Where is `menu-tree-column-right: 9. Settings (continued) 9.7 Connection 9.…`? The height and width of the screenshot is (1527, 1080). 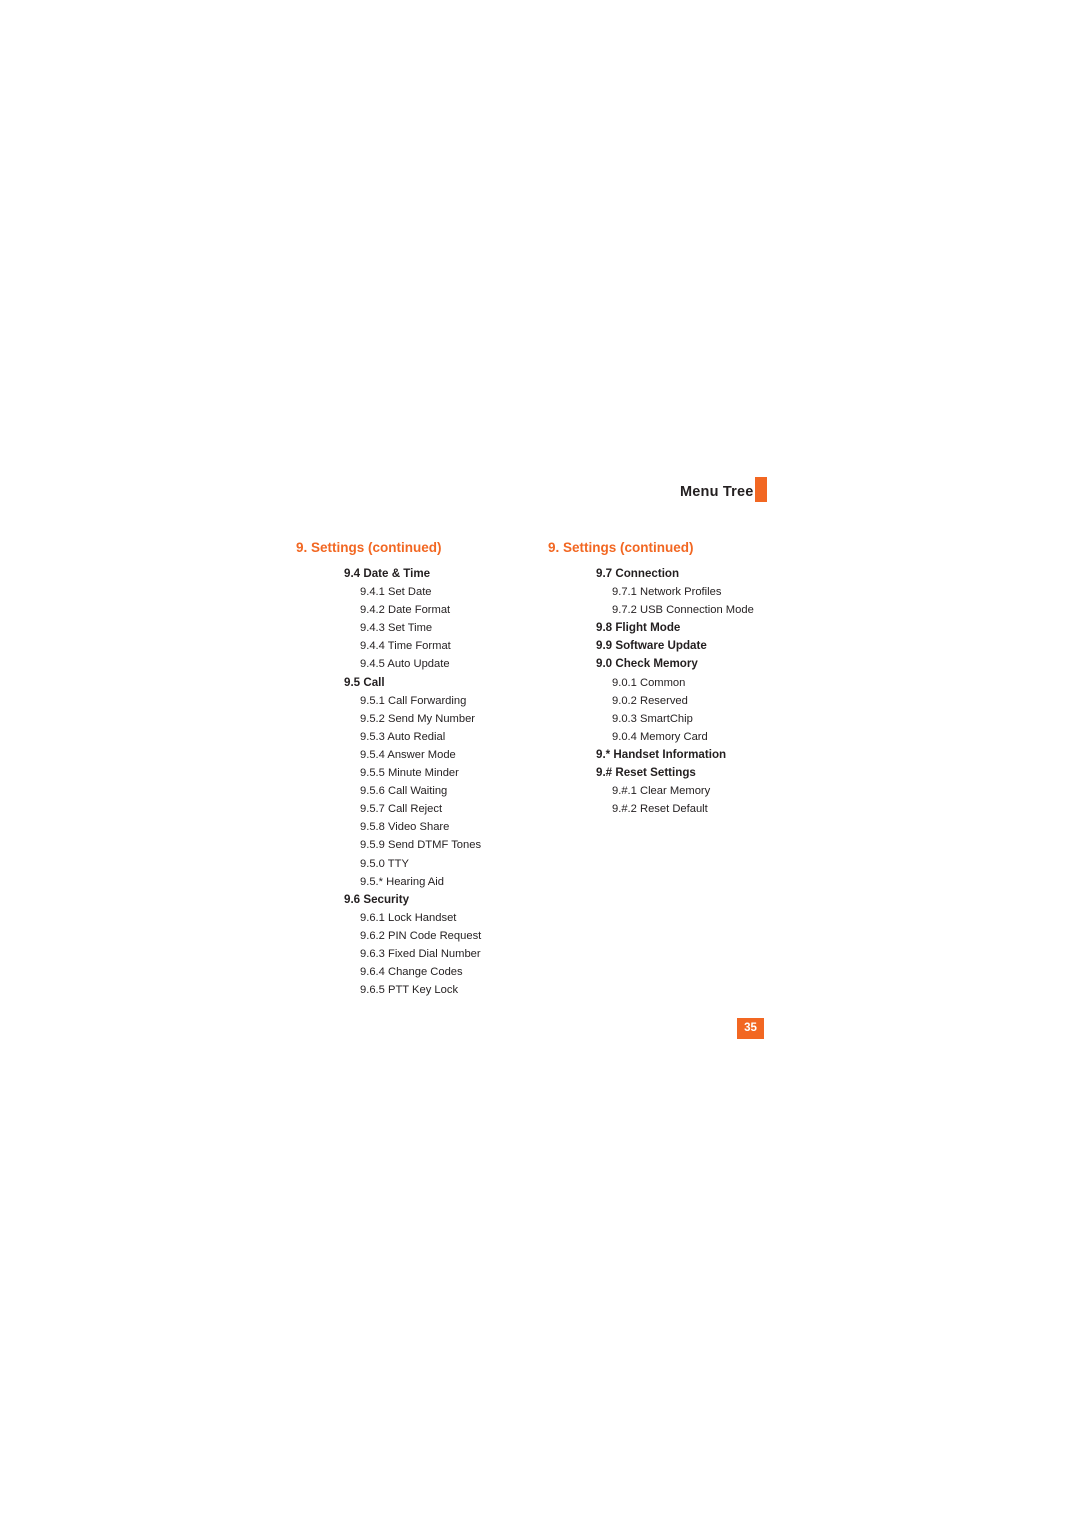
menu-tree-column-right: 9. Settings (continued) 9.7 Connection 9.… is located at coordinates (678, 679).